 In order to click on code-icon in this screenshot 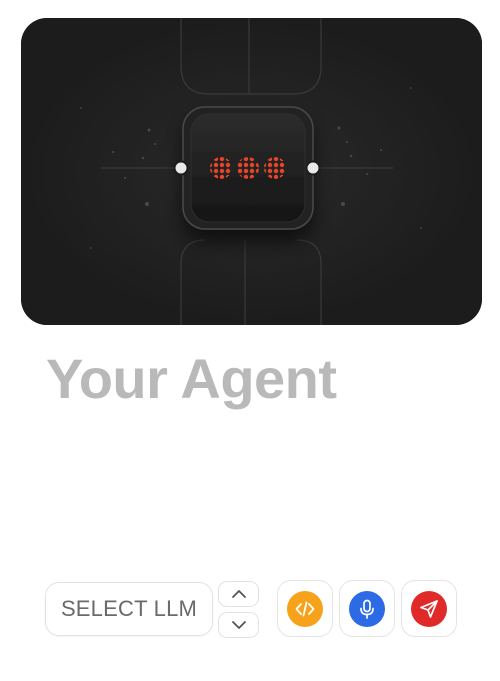, I will do `click(305, 608)`.